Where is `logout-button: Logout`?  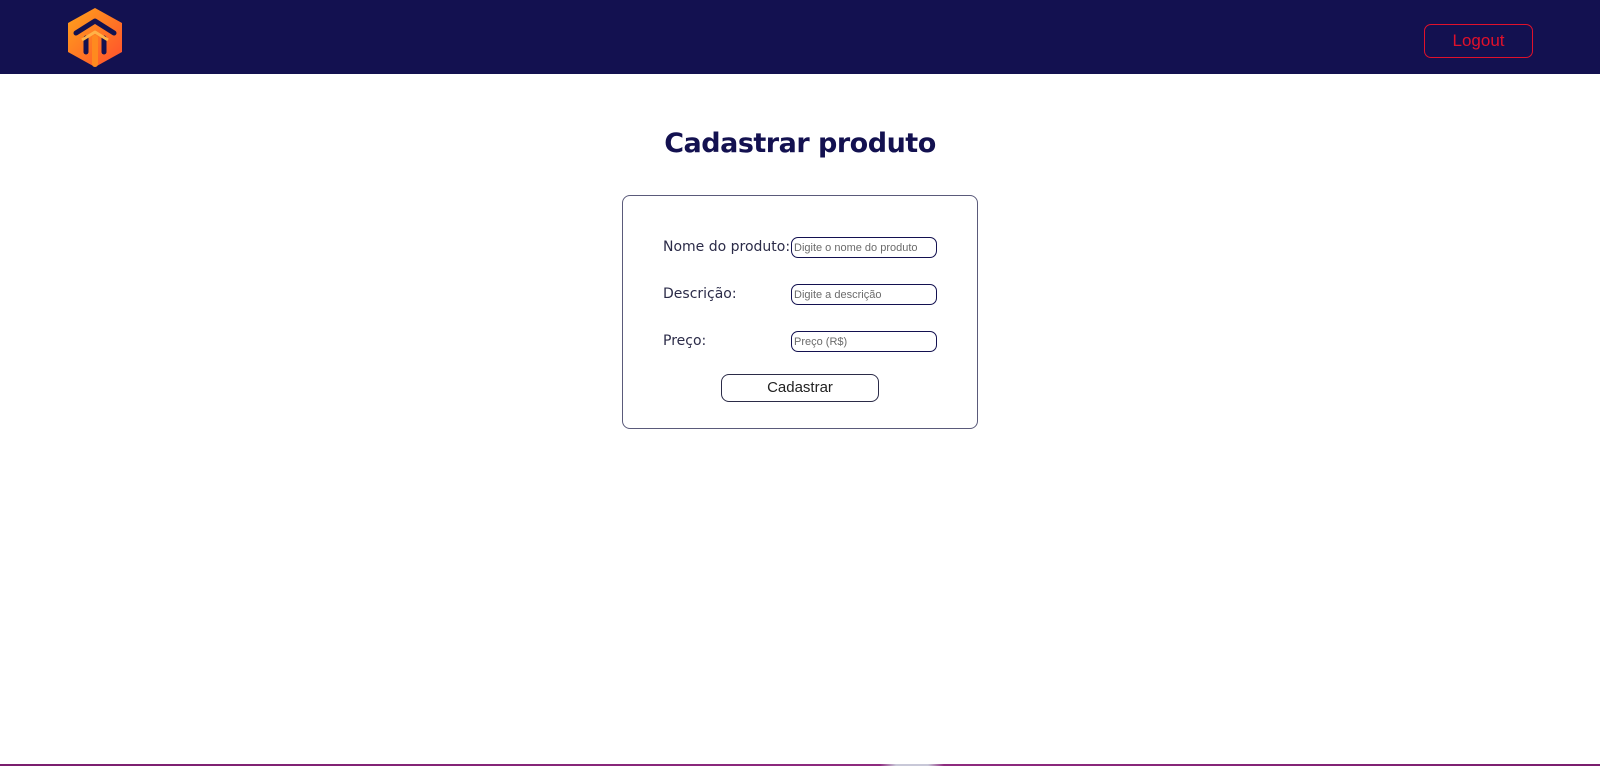 logout-button: Logout is located at coordinates (1478, 41).